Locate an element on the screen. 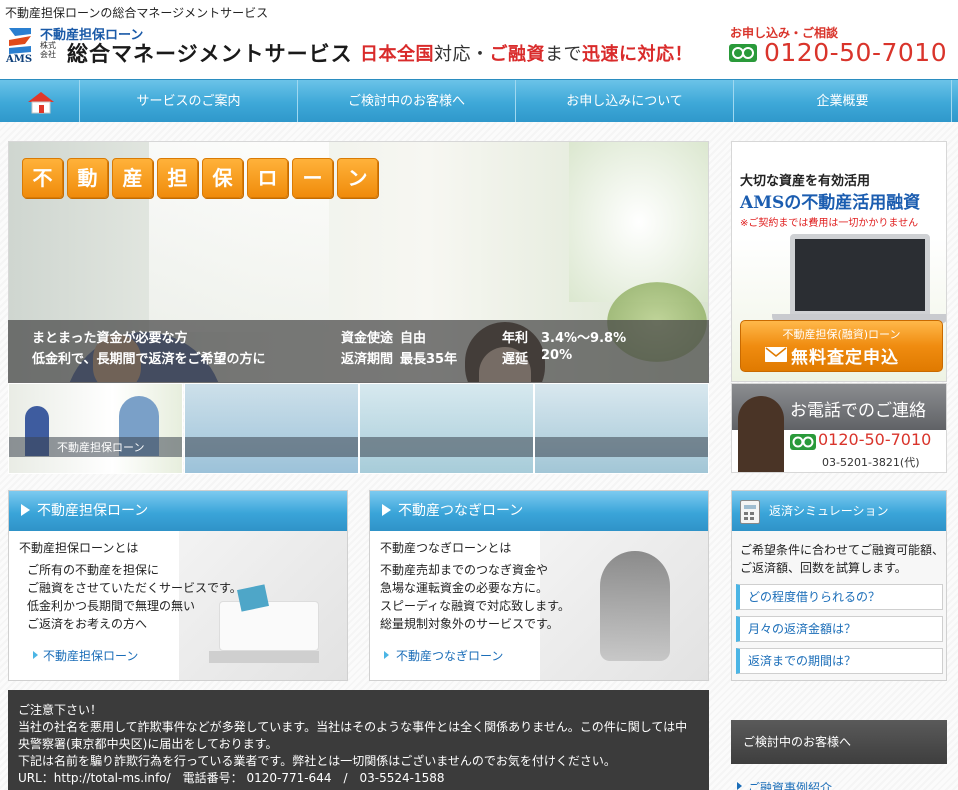  ams-promo-note: ※ご契約までは費用は一切かかりません is located at coordinates (829, 223).